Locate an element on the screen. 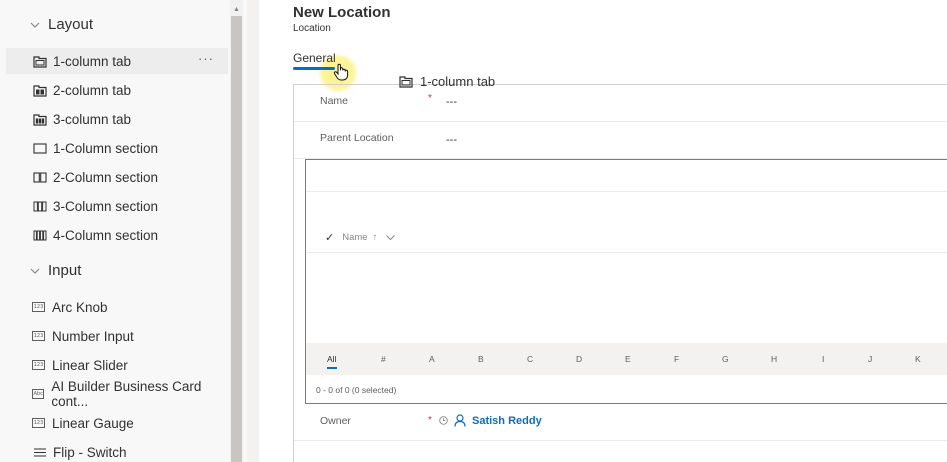 The width and height of the screenshot is (947, 462). page-title: New Location is located at coordinates (342, 12).